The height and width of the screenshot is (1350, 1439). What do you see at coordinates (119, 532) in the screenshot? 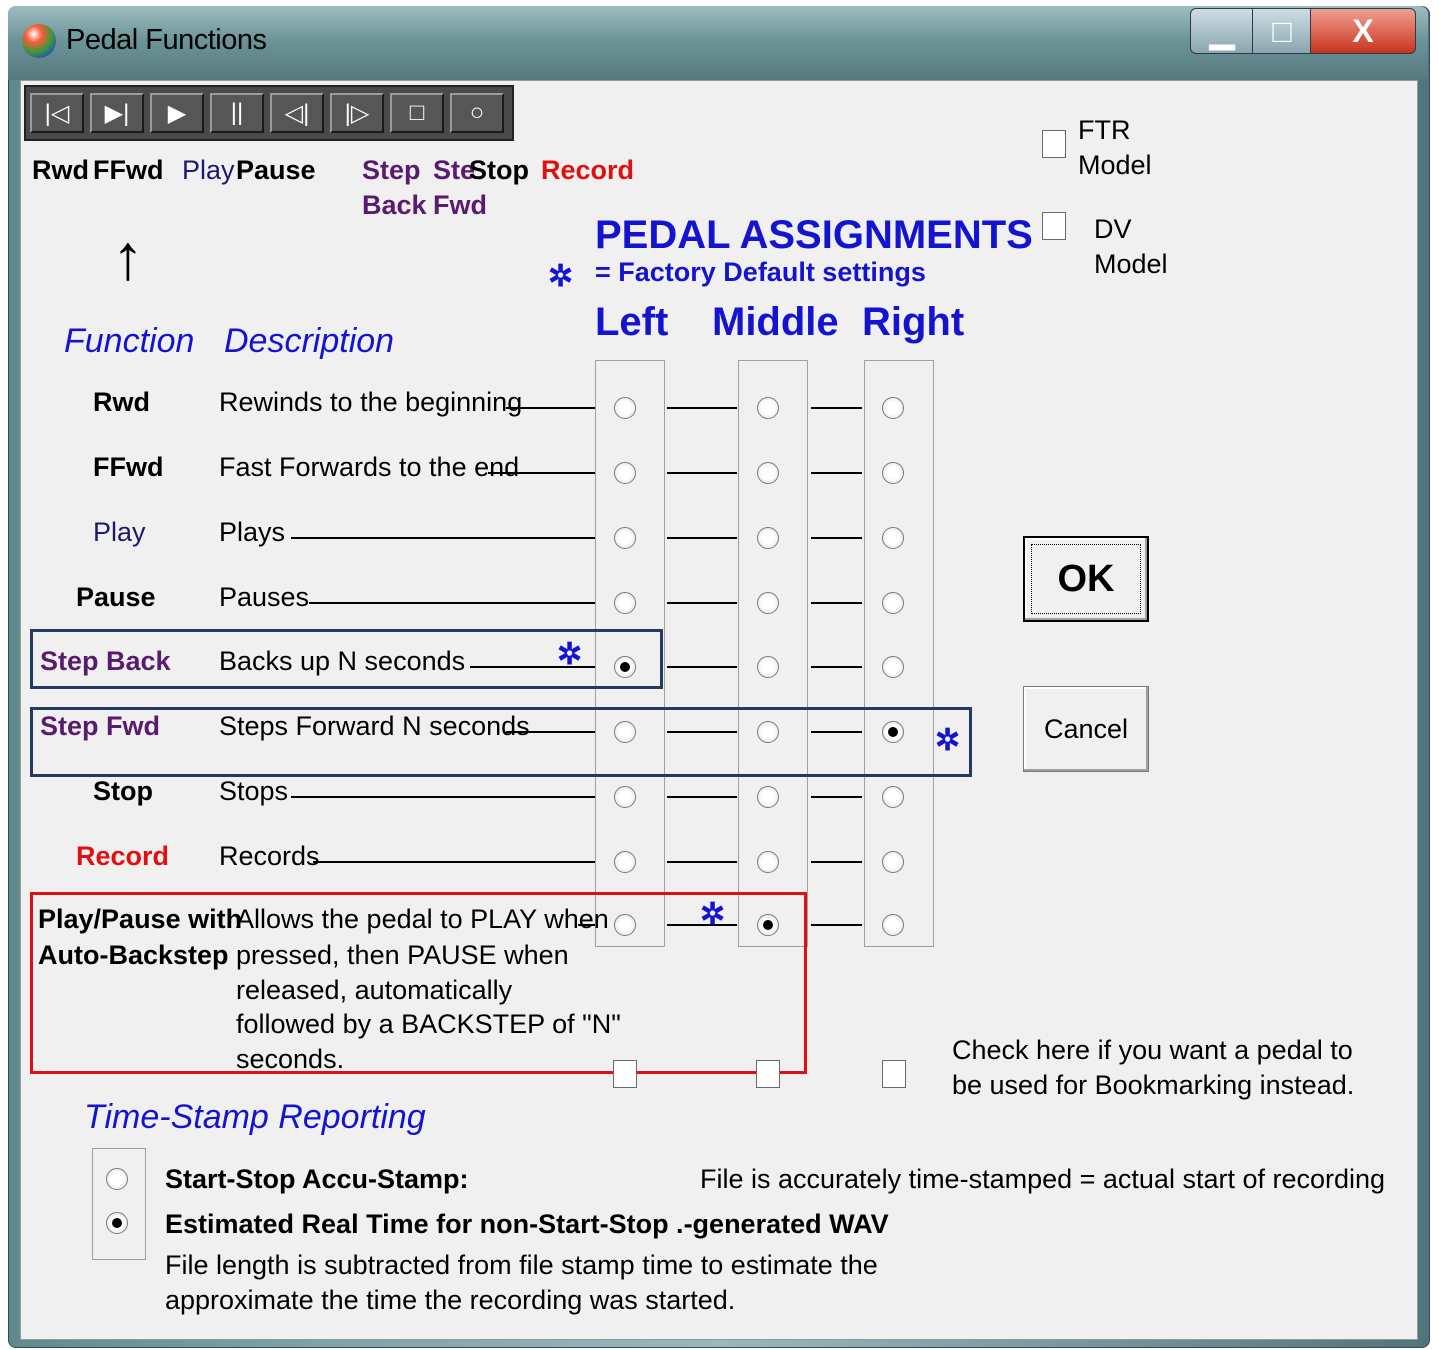
I see `row-function-label: Play` at bounding box center [119, 532].